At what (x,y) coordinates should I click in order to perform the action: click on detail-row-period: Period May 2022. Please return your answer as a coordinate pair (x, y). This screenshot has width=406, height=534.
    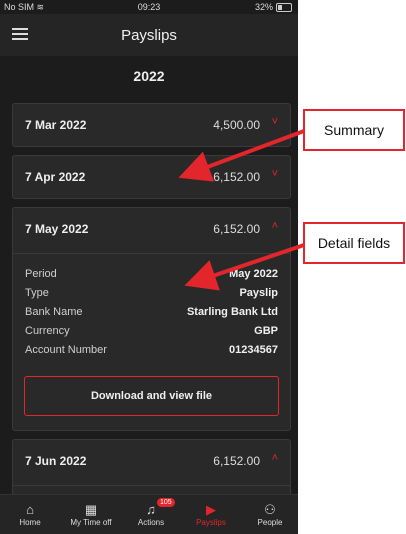
    Looking at the image, I should click on (151, 277).